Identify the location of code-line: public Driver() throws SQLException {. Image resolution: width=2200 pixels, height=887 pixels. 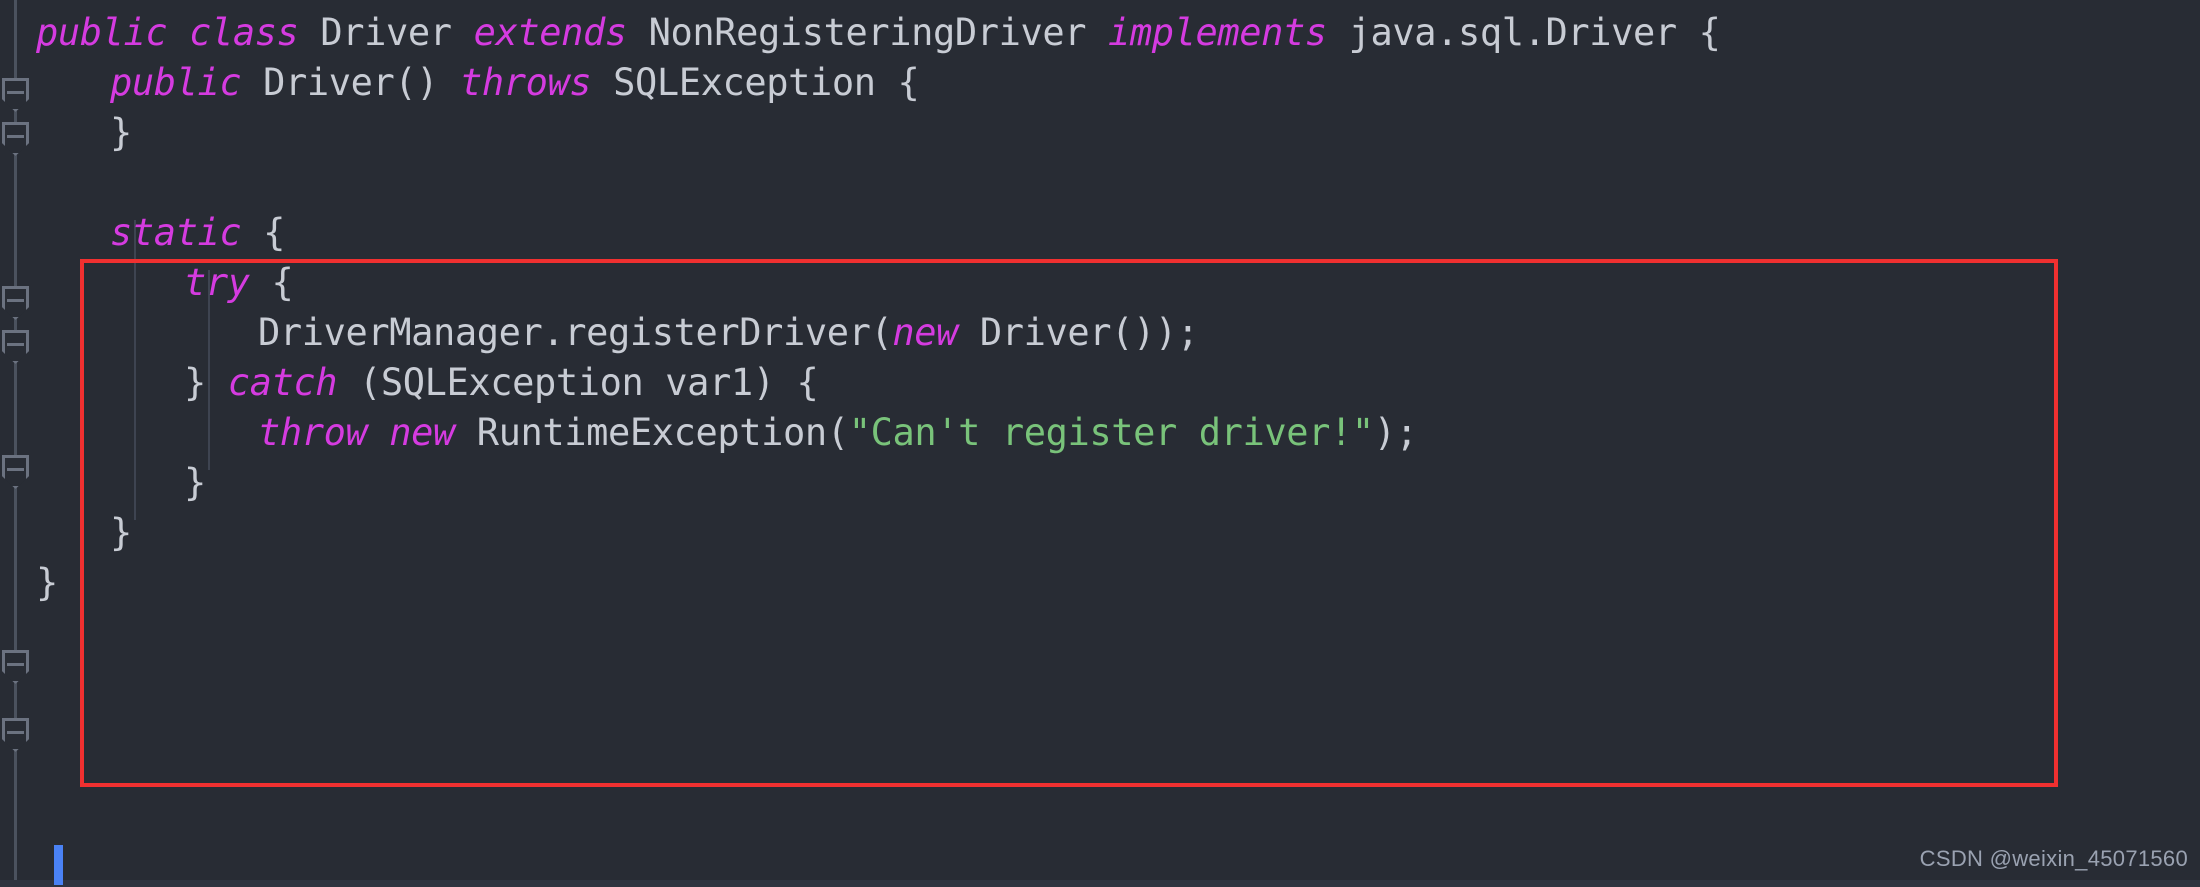
(515, 83).